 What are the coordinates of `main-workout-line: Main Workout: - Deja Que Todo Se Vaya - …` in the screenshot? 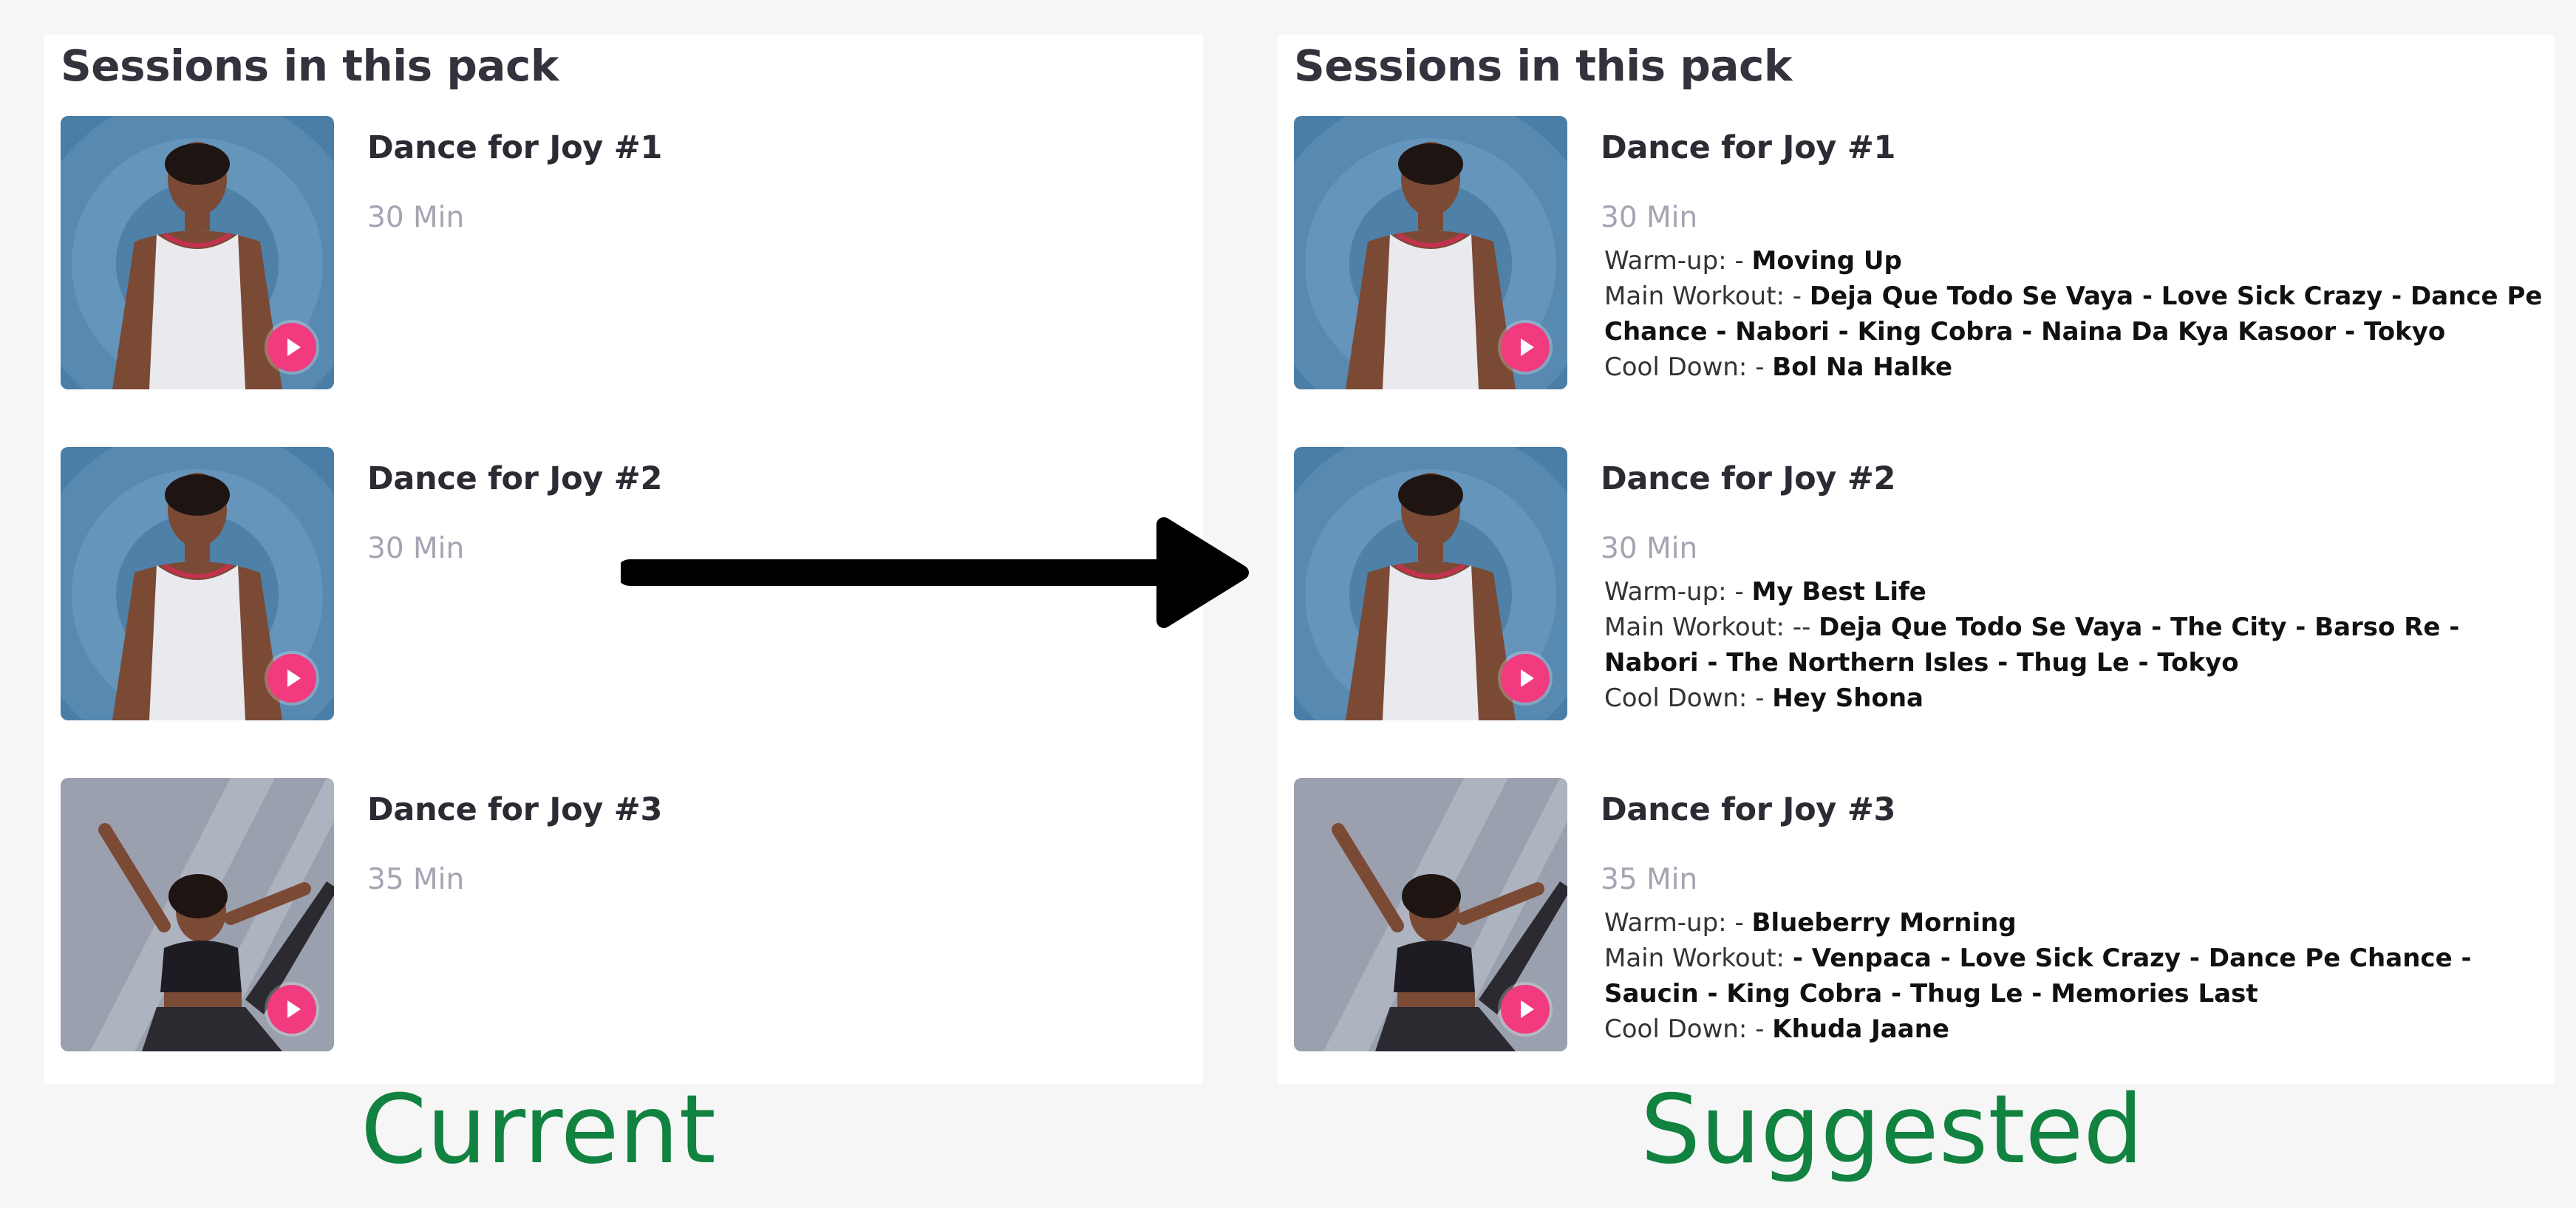 It's located at (2073, 314).